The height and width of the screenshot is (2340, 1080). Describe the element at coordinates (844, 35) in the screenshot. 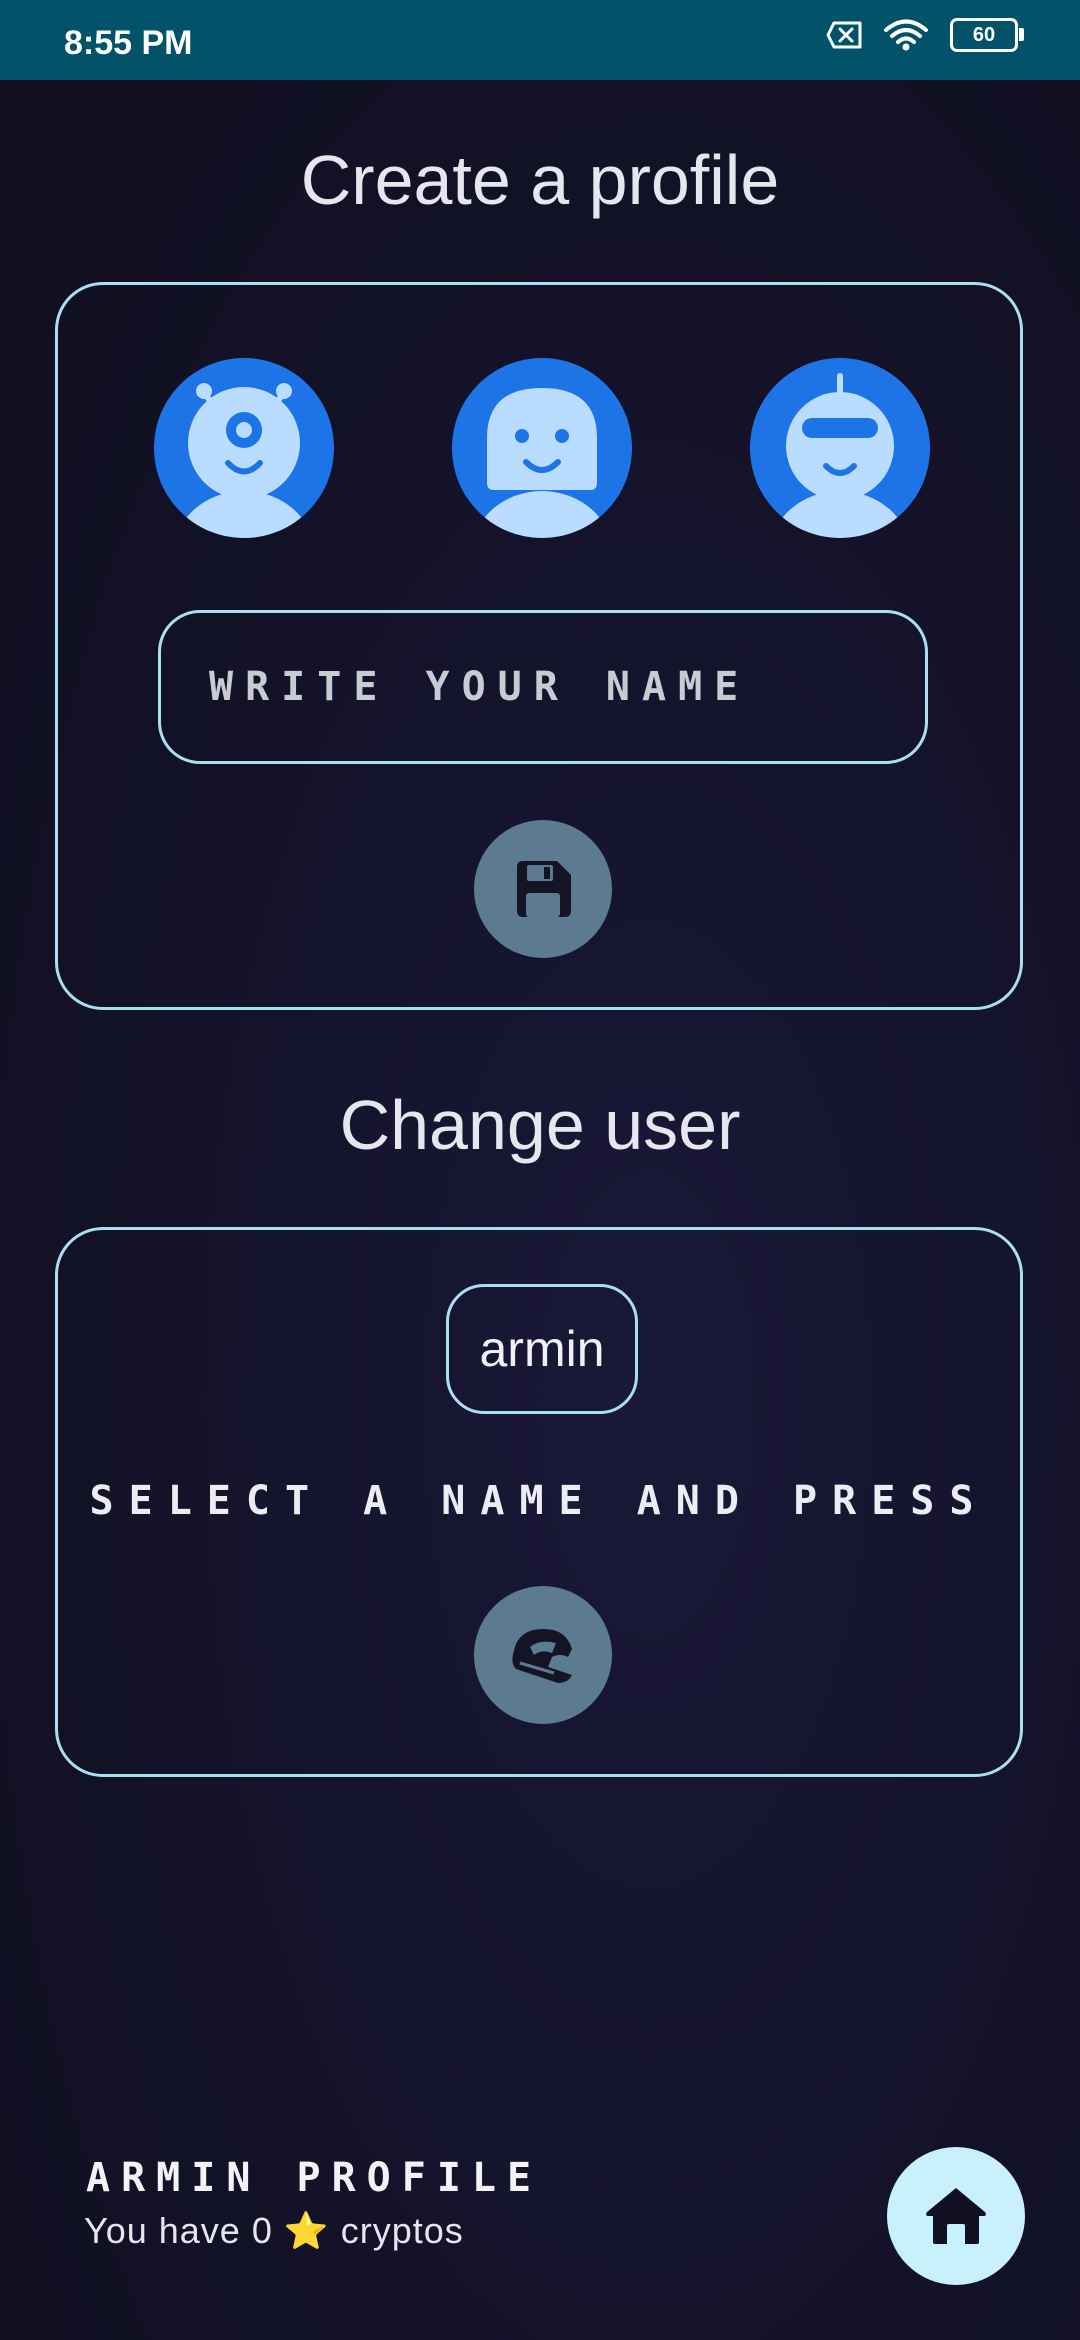

I see `sim-off-icon` at that location.